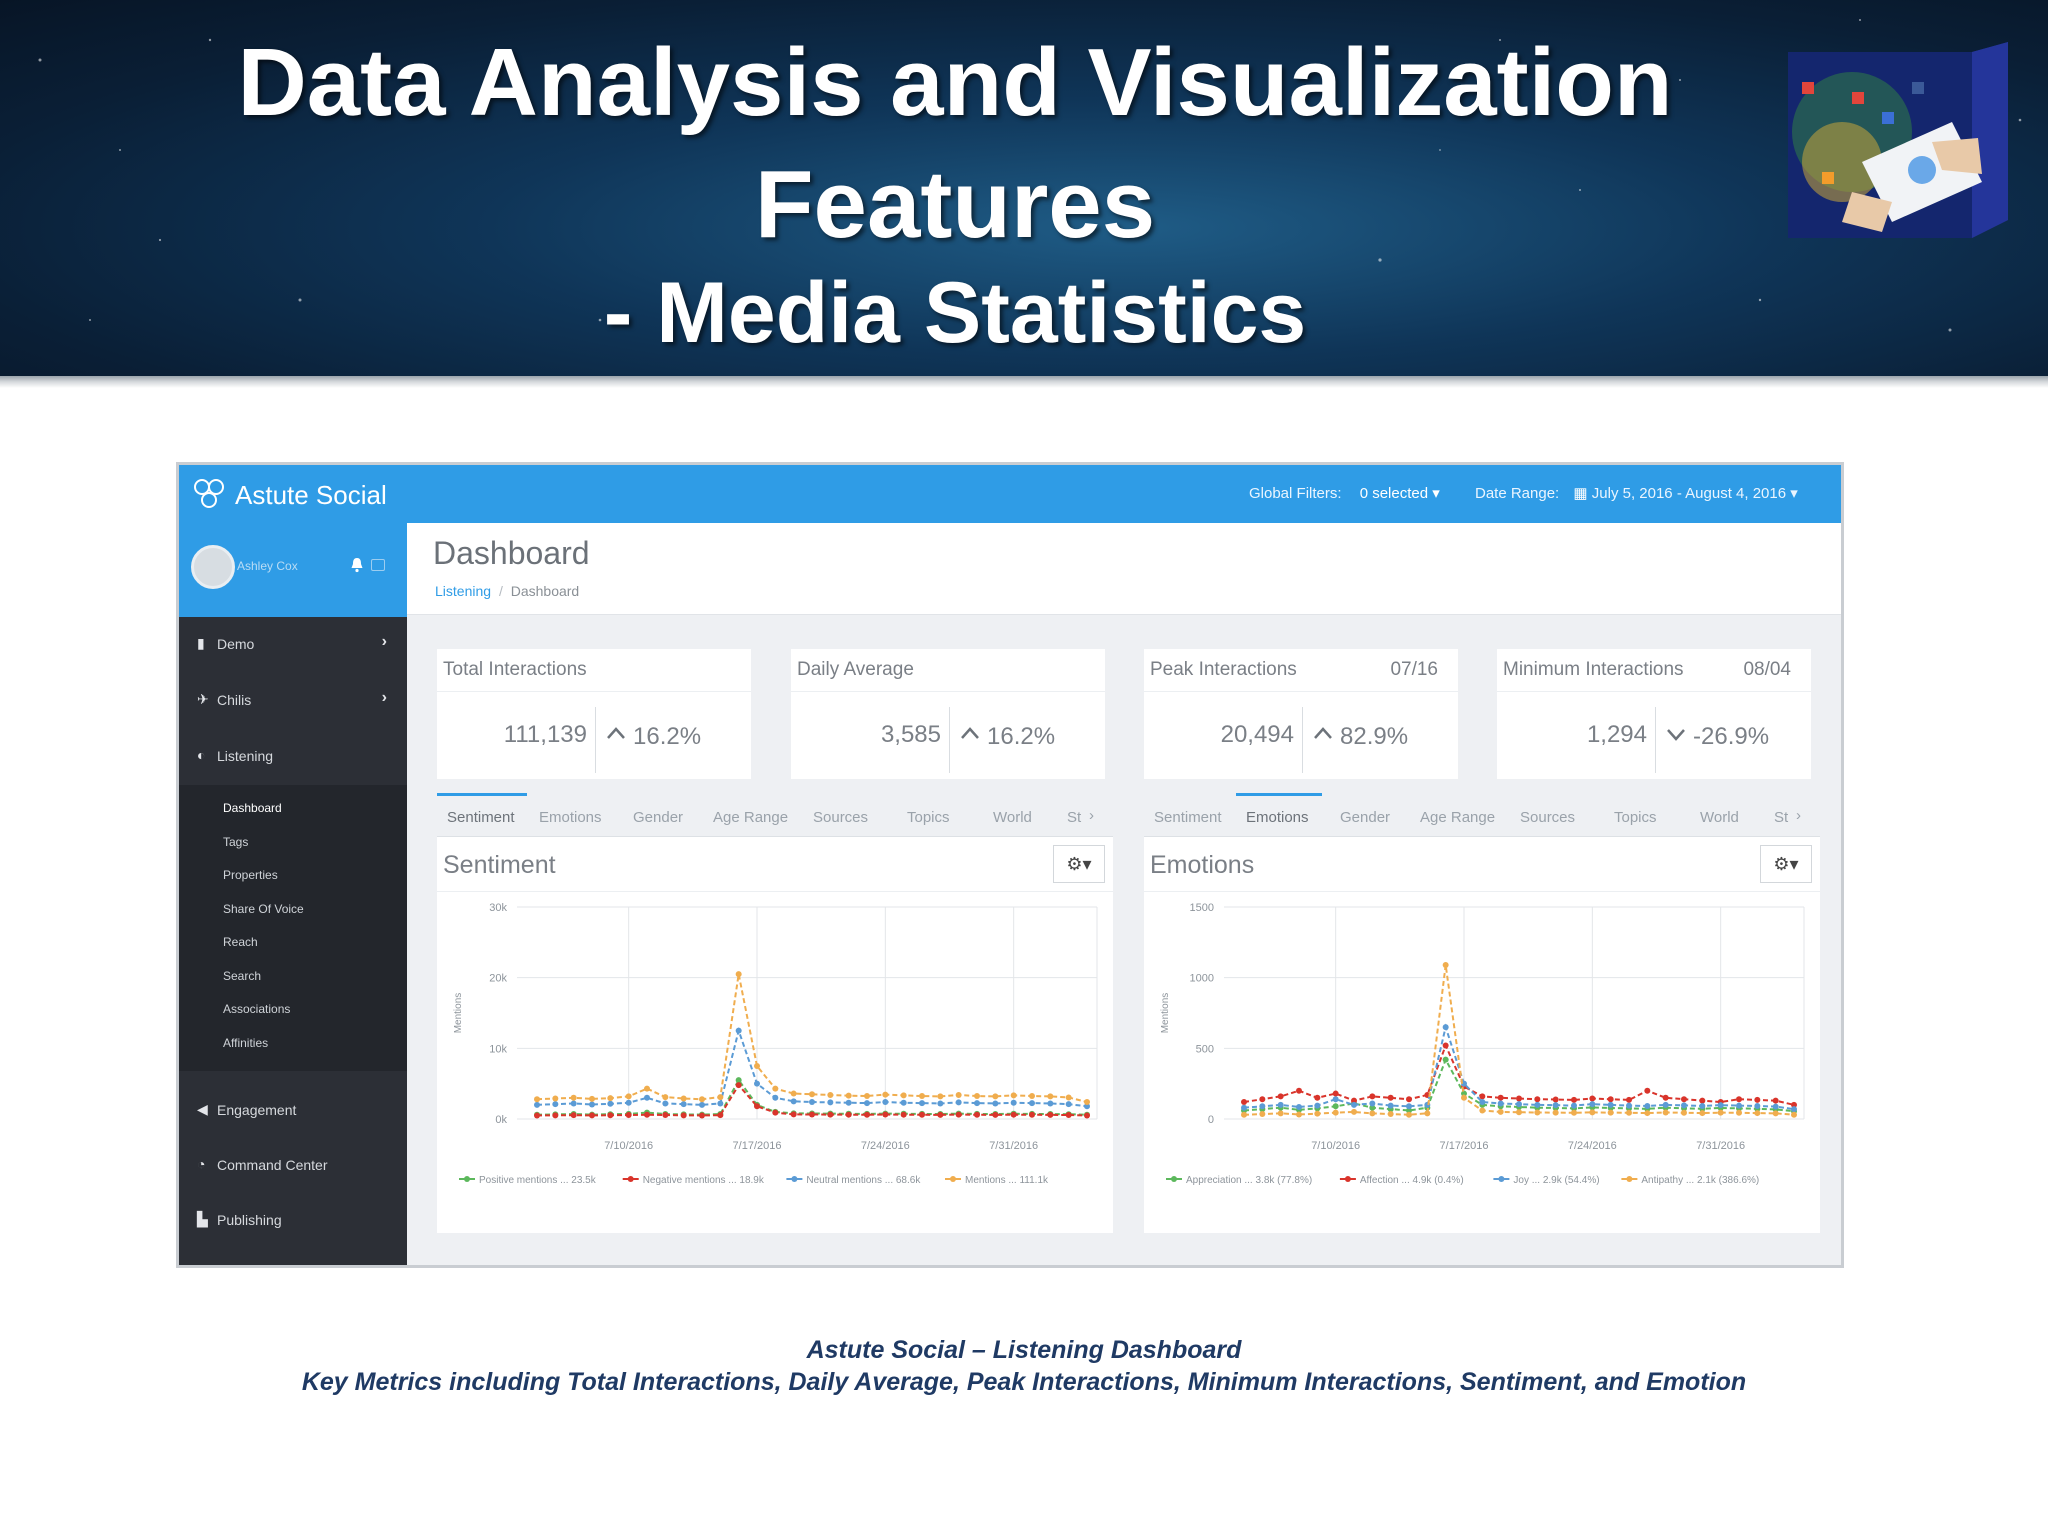  What do you see at coordinates (1700, 1180) in the screenshot?
I see `legend-entry: Antipathy ... 2.1k (386.6%)` at bounding box center [1700, 1180].